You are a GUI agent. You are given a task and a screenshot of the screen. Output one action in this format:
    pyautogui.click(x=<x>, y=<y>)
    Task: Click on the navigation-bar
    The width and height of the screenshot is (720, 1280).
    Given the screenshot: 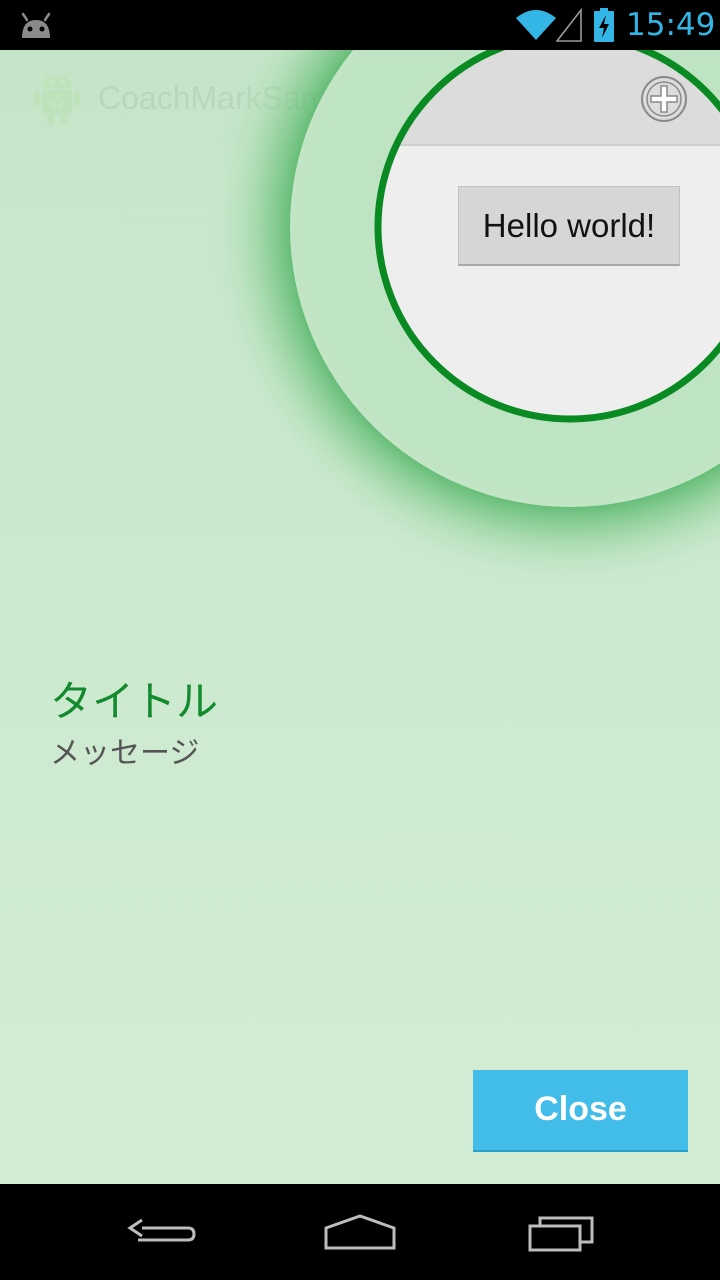 What is the action you would take?
    pyautogui.click(x=360, y=1232)
    